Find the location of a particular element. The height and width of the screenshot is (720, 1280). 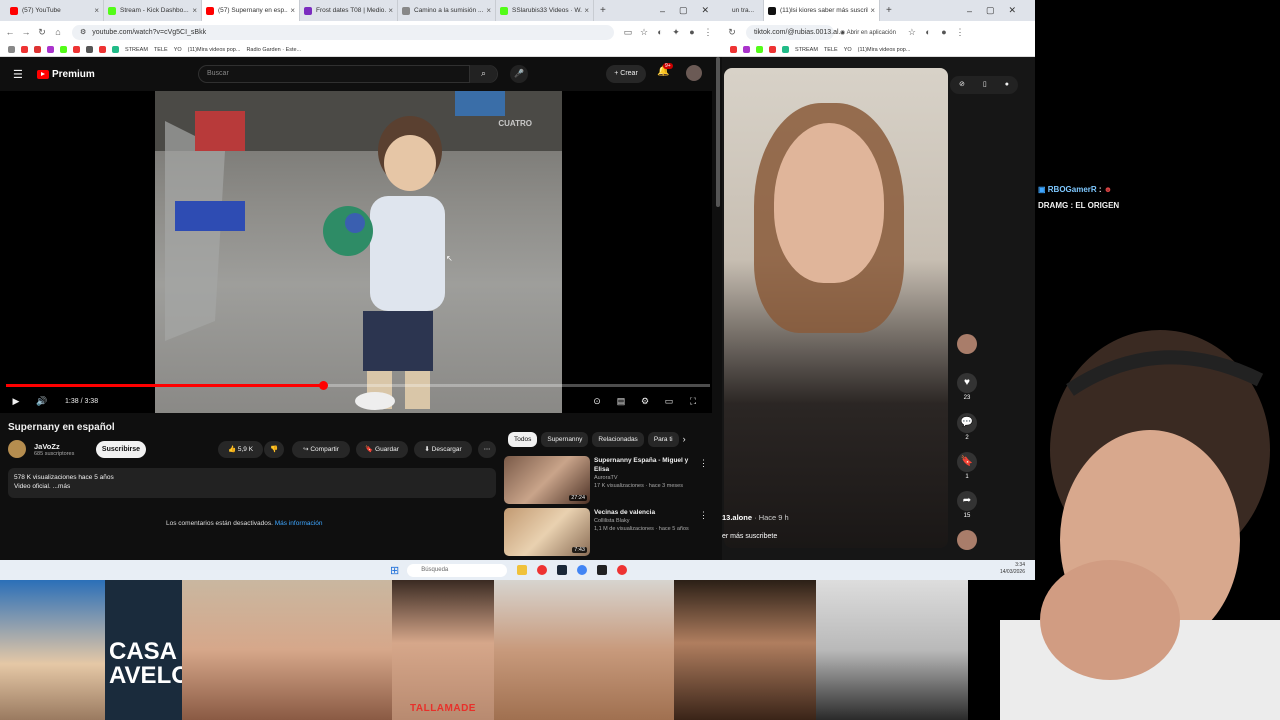

back-icon: ← is located at coordinates (10, 32).